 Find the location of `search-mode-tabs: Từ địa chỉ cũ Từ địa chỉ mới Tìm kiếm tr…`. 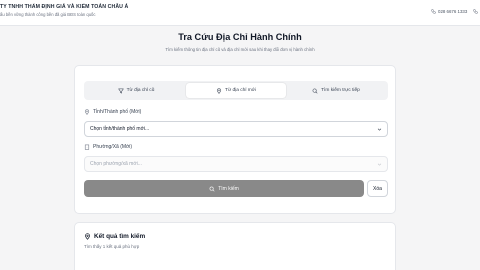

search-mode-tabs: Từ địa chỉ cũ Từ địa chỉ mới Tìm kiếm tr… is located at coordinates (236, 90).